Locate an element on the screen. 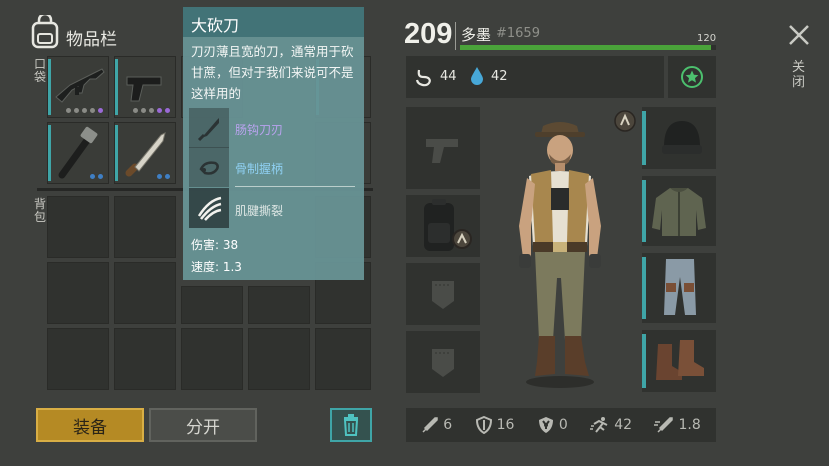 Image resolution: width=829 pixels, height=466 pixels. feet-slot is located at coordinates (679, 361).